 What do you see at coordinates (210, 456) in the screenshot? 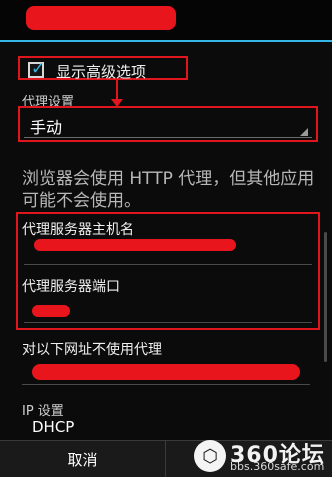
I see `360-logo-icon: ⬡` at bounding box center [210, 456].